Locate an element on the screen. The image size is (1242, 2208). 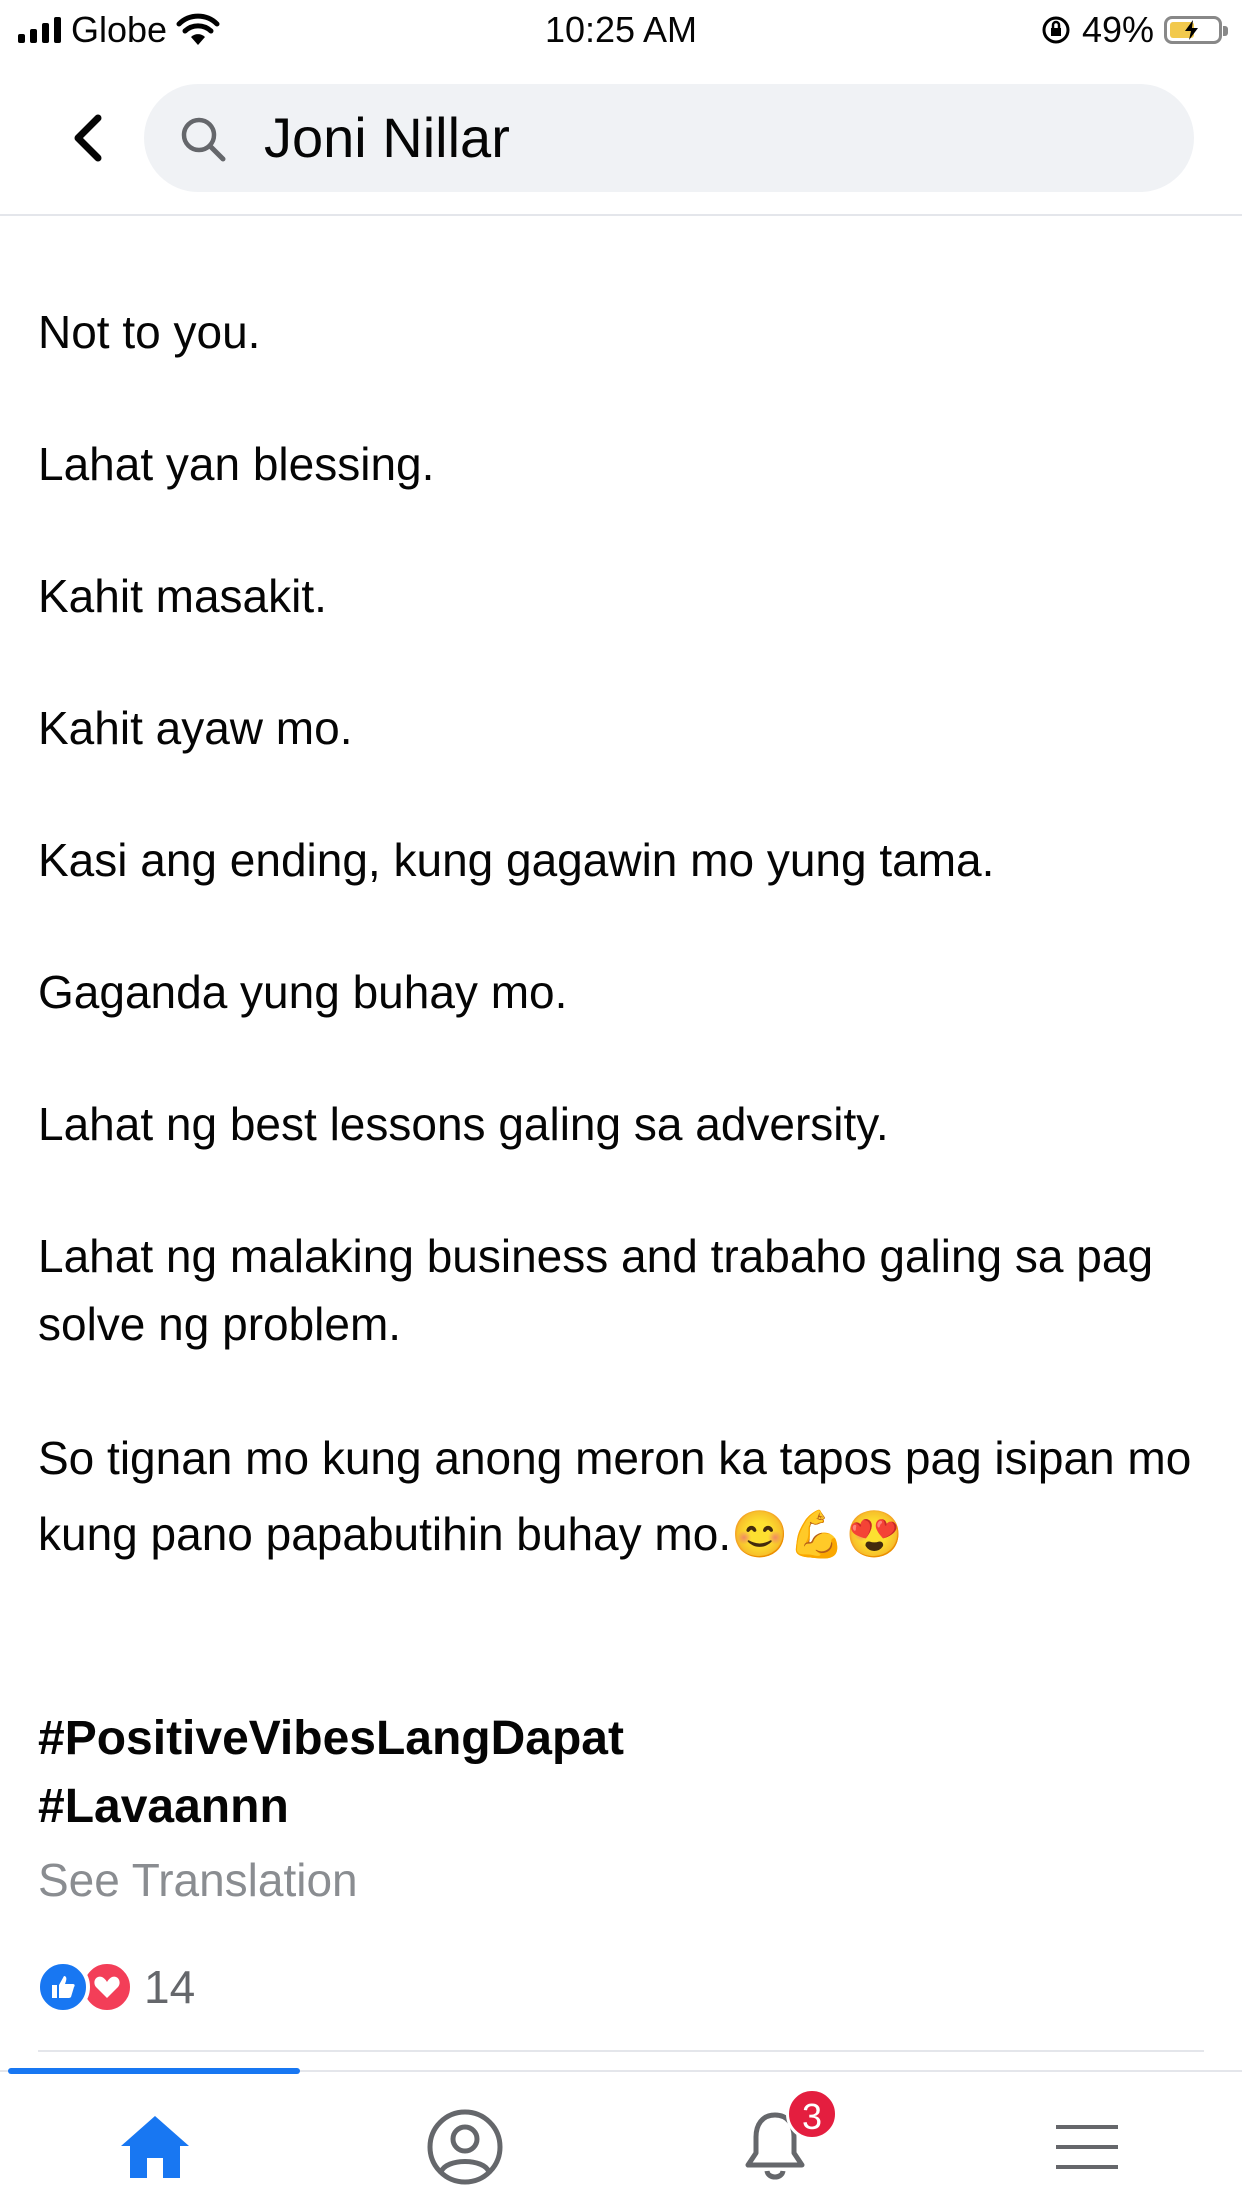
home-icon is located at coordinates (155, 2147).